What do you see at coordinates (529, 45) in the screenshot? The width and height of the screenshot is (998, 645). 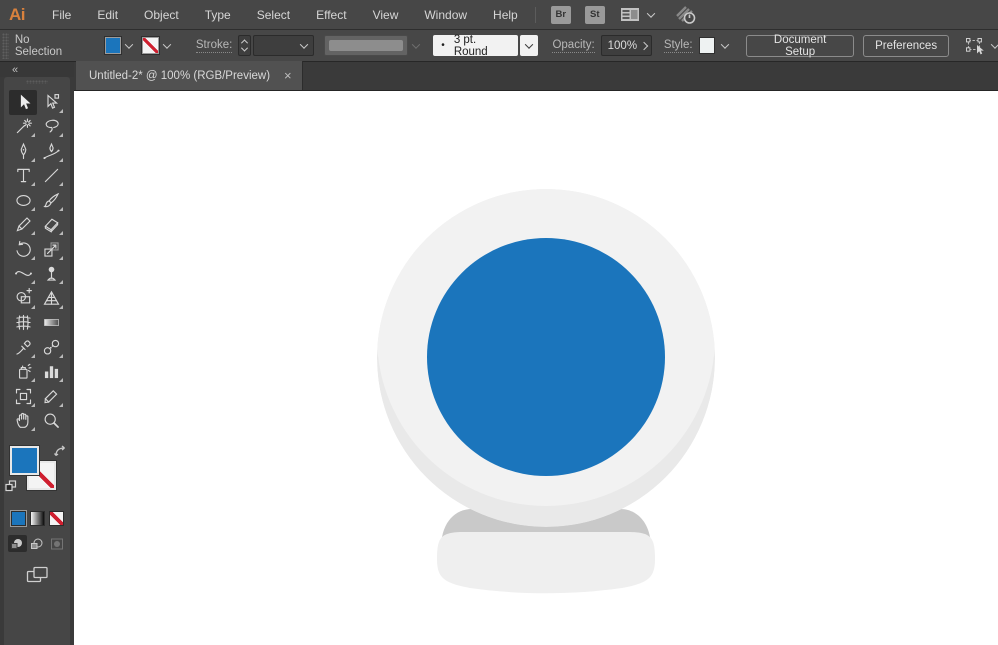 I see `brush-chevron-button` at bounding box center [529, 45].